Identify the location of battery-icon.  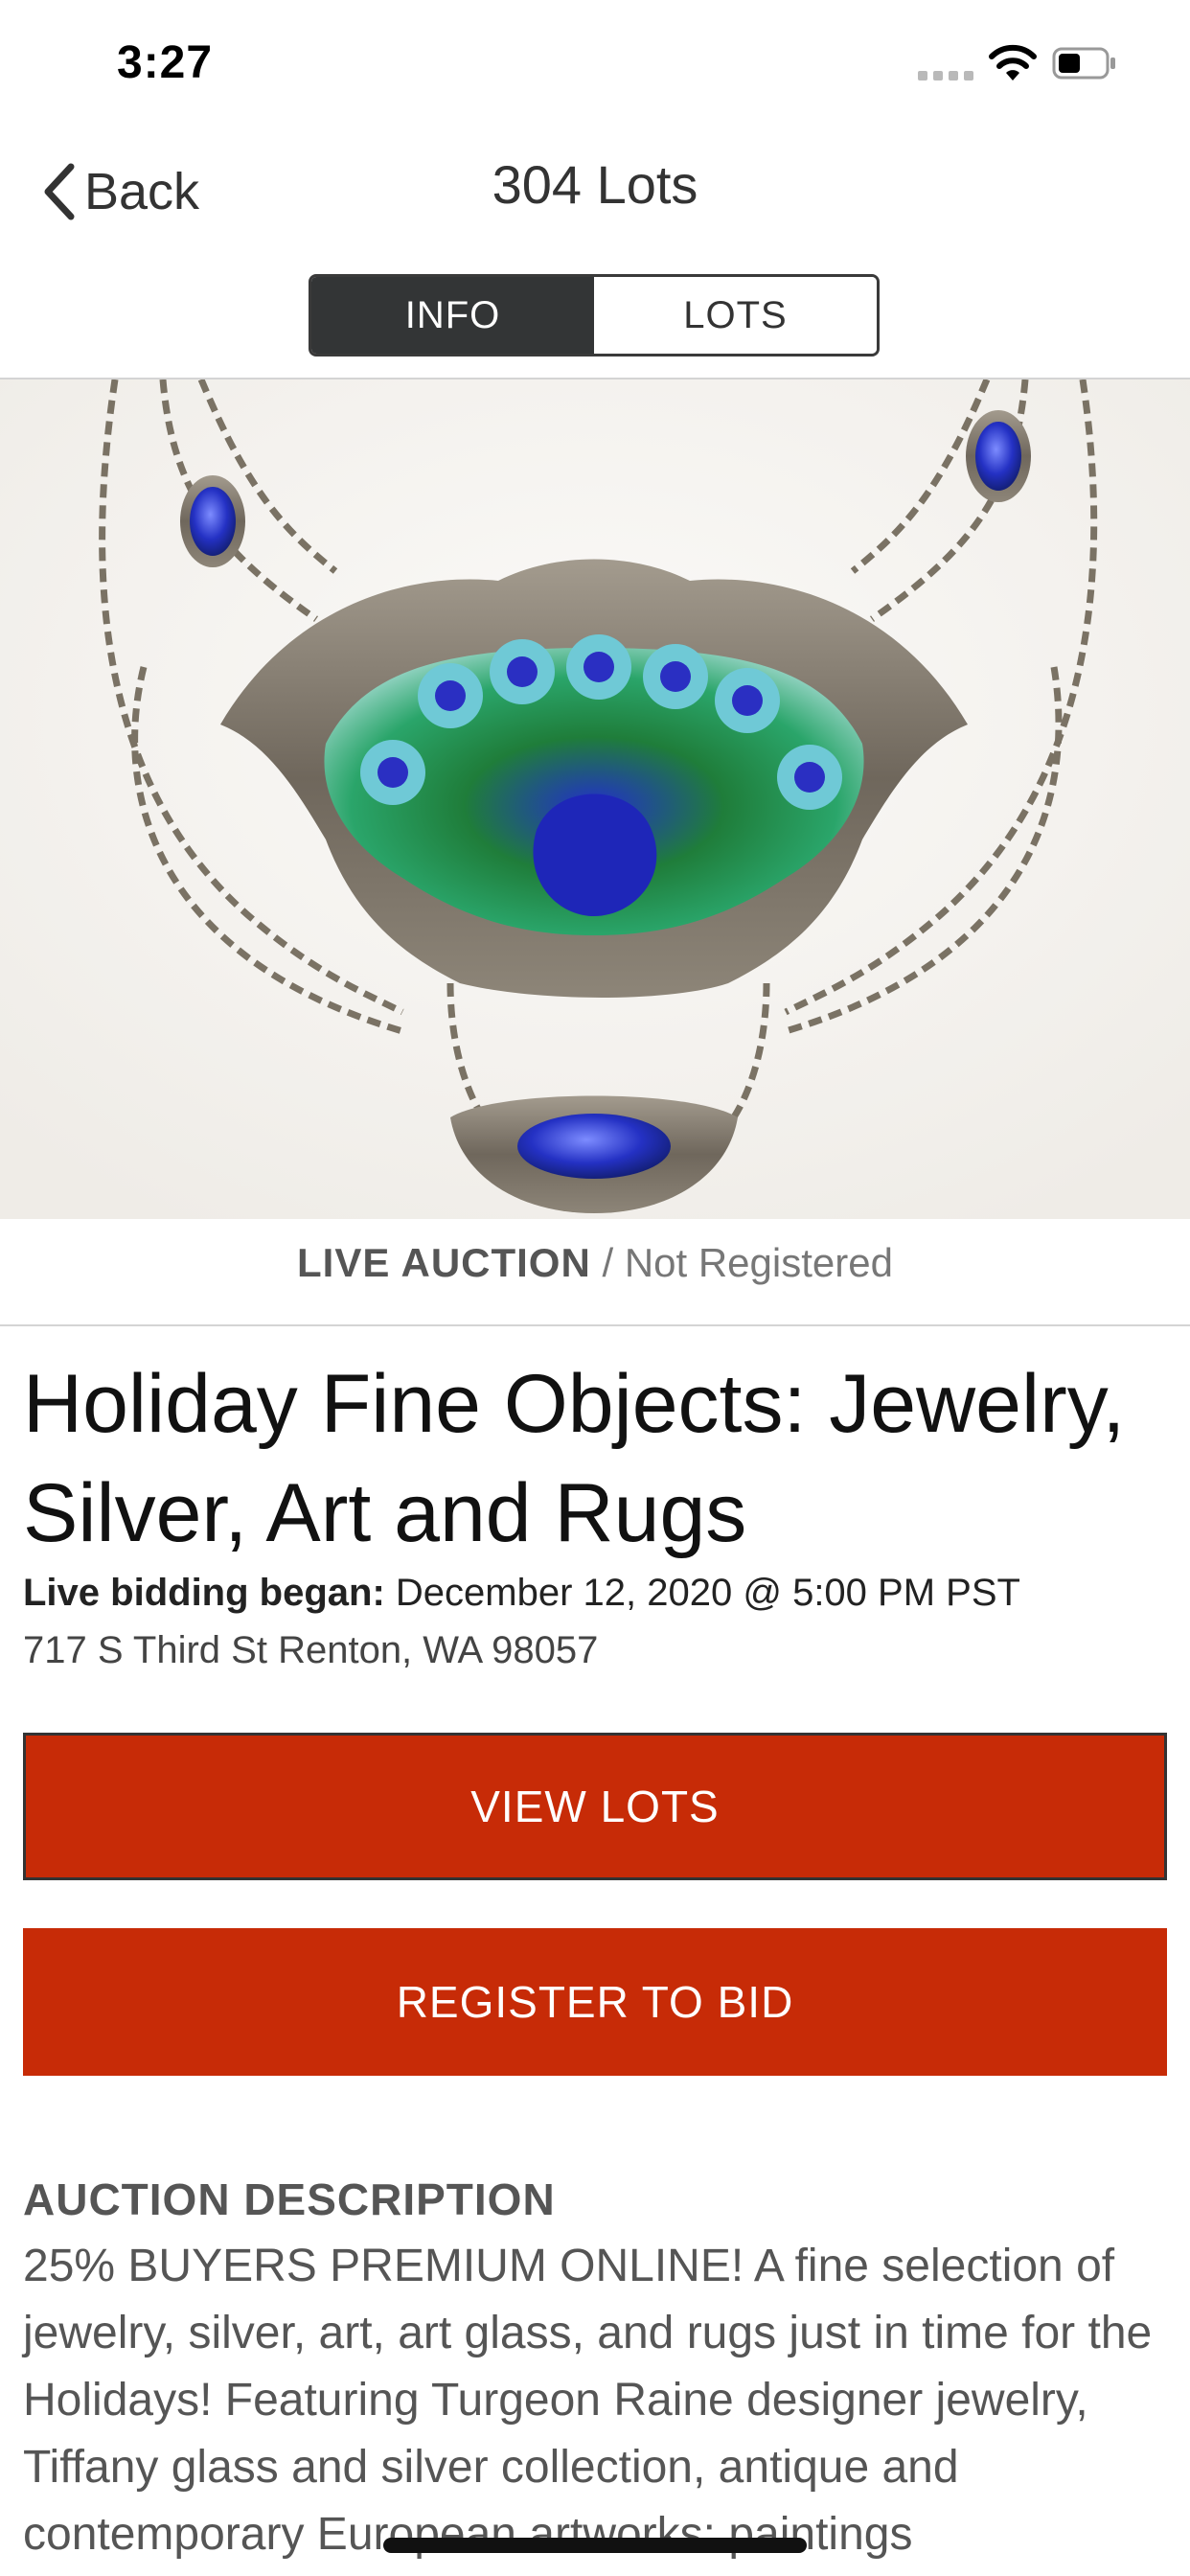
(1083, 63).